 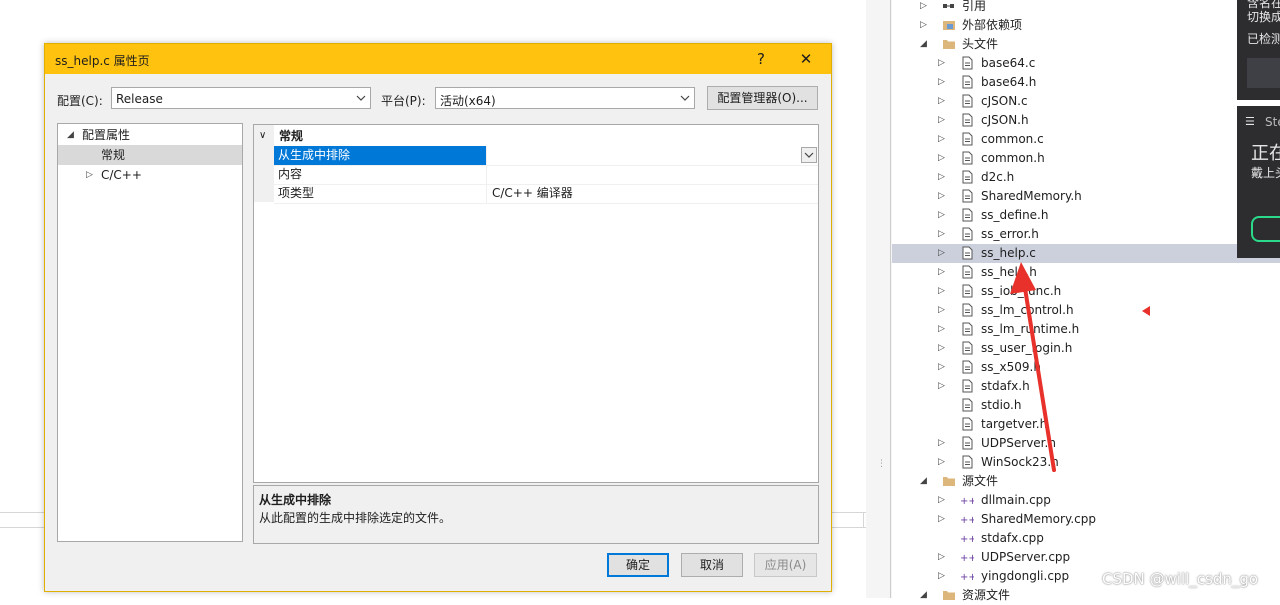 What do you see at coordinates (1086, 367) in the screenshot?
I see `tree-file-item: ▷ ss_x509.h` at bounding box center [1086, 367].